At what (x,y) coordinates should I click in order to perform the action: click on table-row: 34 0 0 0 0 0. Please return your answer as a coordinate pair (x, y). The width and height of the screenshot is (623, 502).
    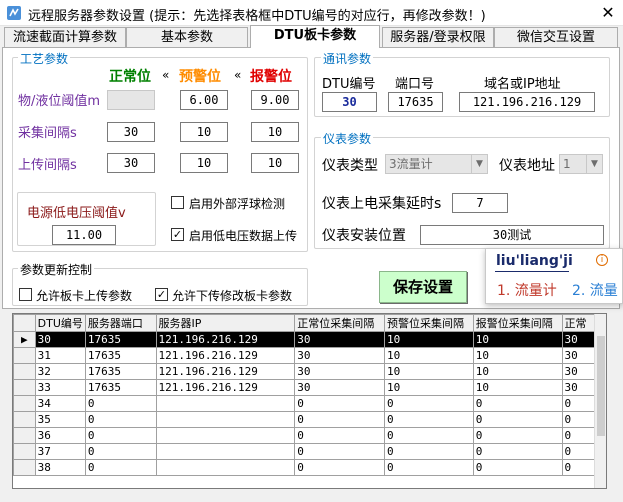
    Looking at the image, I should click on (309, 403).